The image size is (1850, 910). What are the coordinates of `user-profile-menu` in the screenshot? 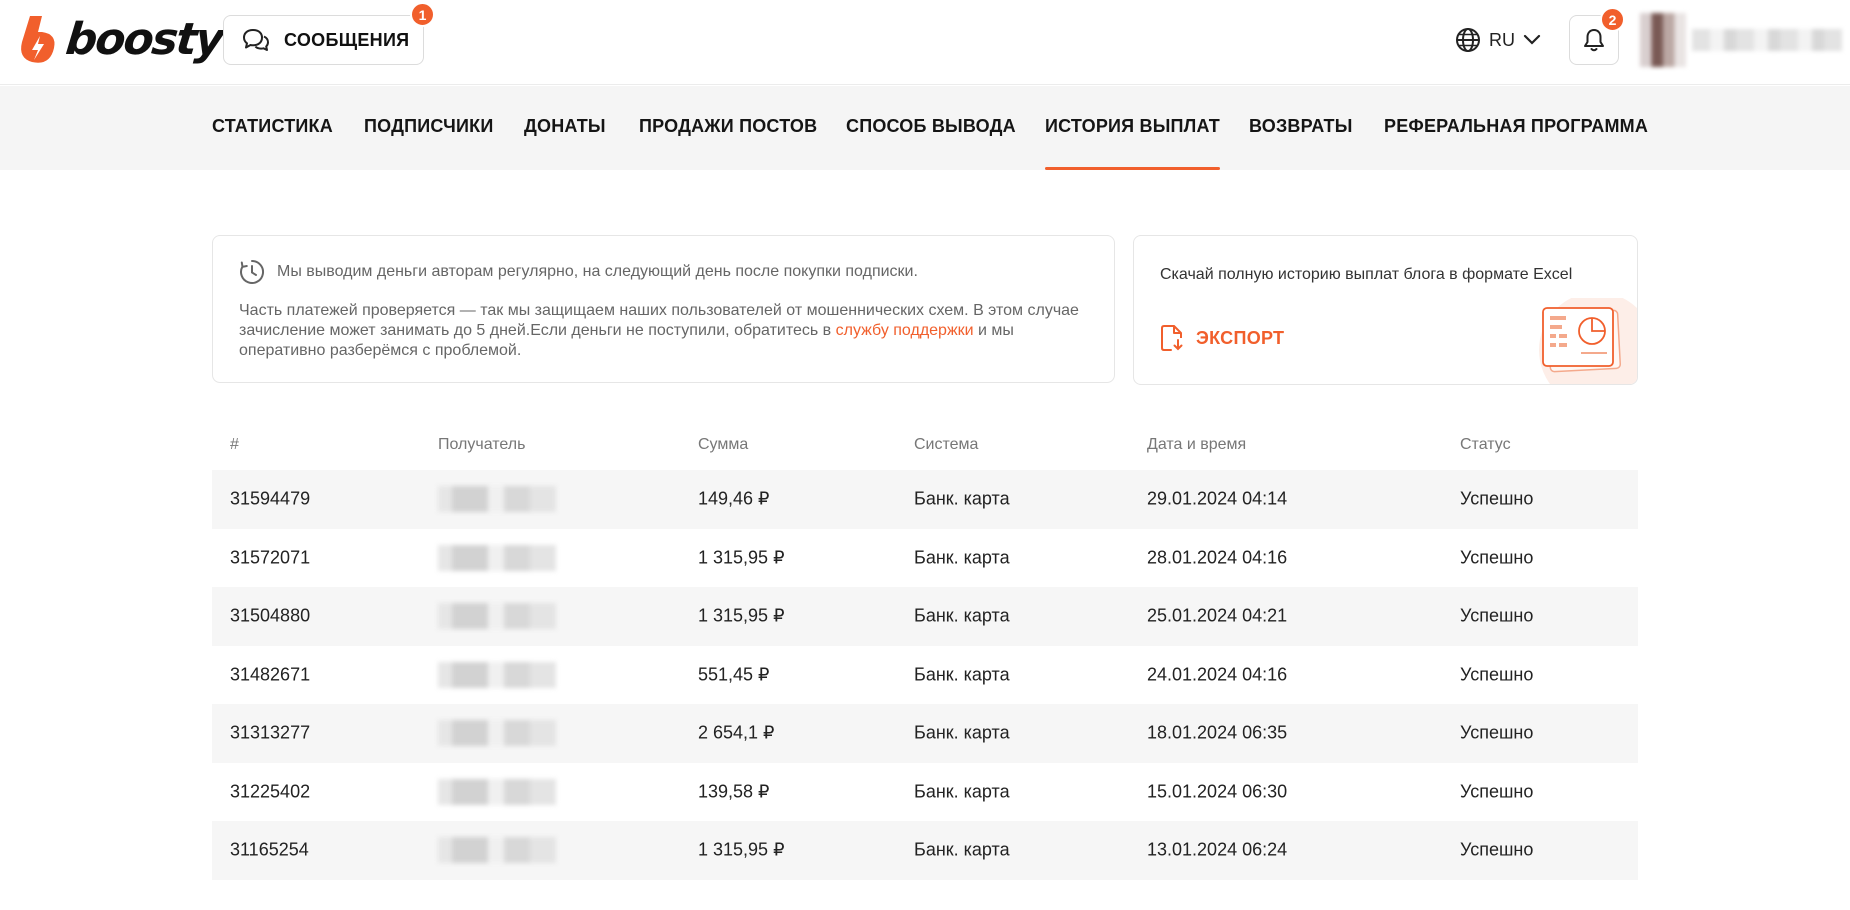 It's located at (1745, 40).